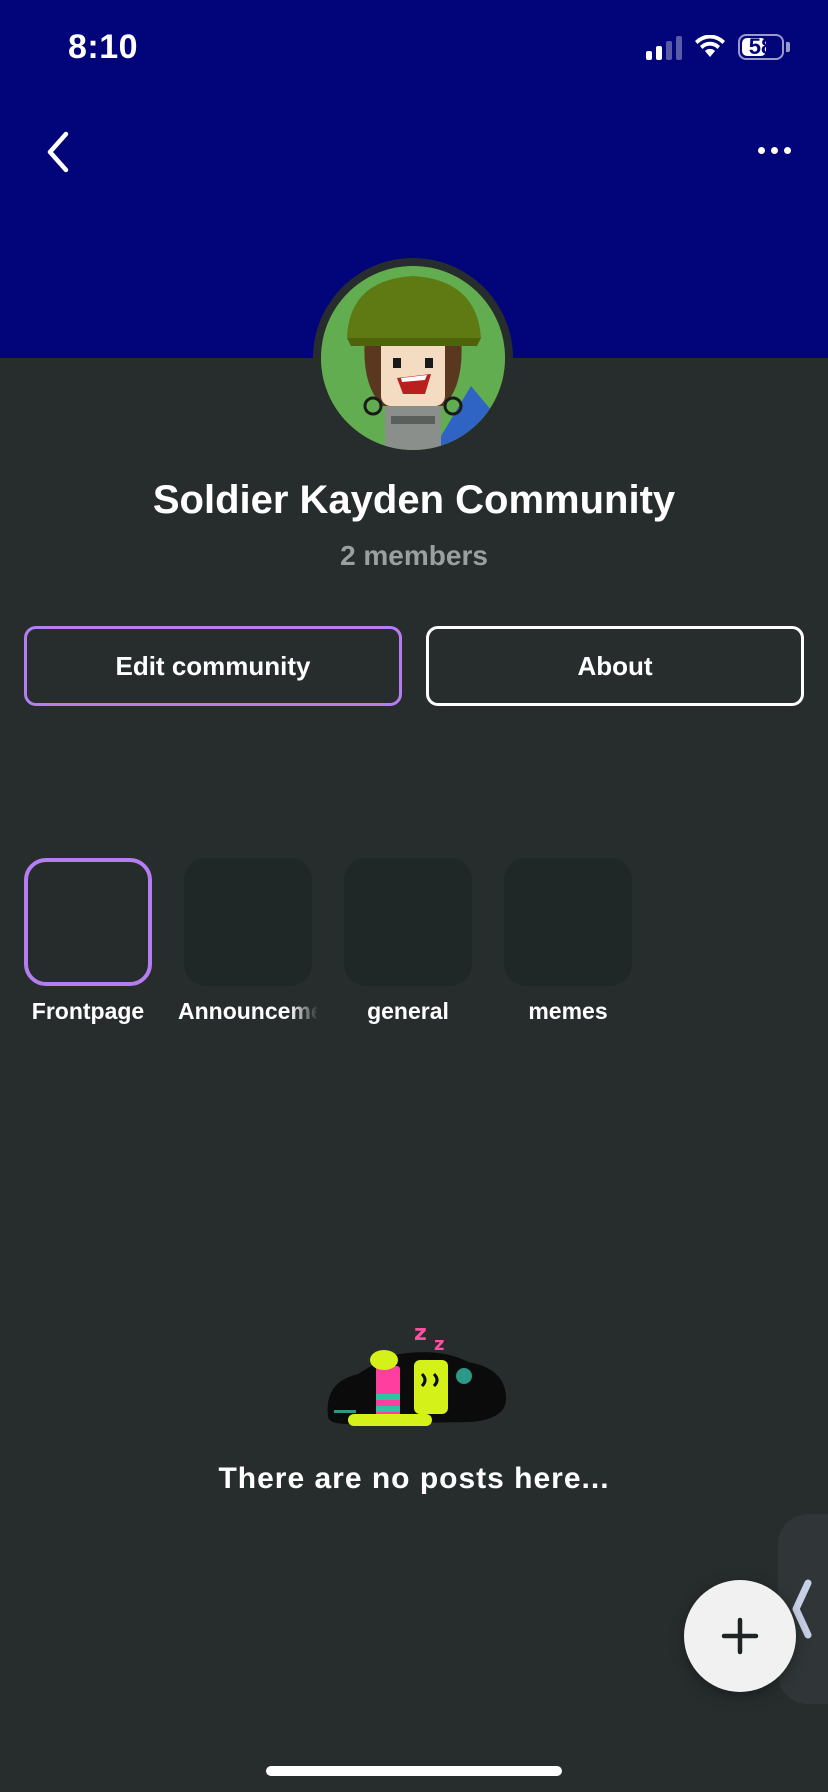 This screenshot has width=828, height=1792. I want to click on back-button, so click(58, 152).